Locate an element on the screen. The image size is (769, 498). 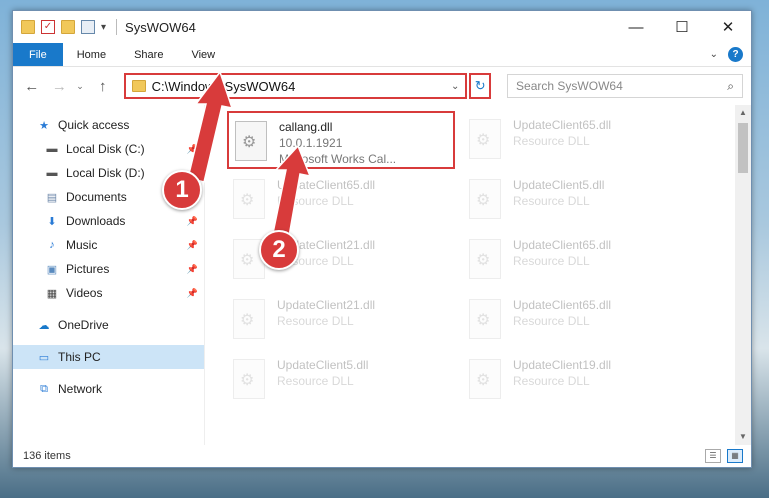
tab-home: Home is located at coordinates (91, 54).